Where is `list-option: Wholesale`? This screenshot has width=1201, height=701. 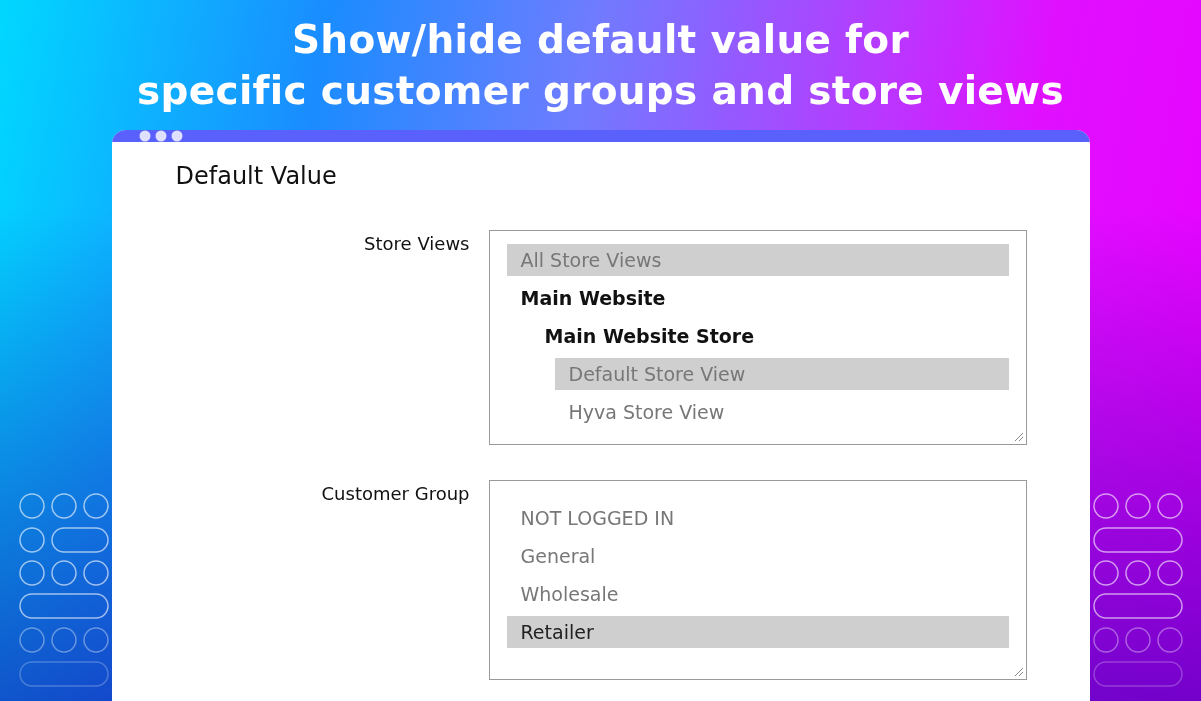
list-option: Wholesale is located at coordinates (757, 594).